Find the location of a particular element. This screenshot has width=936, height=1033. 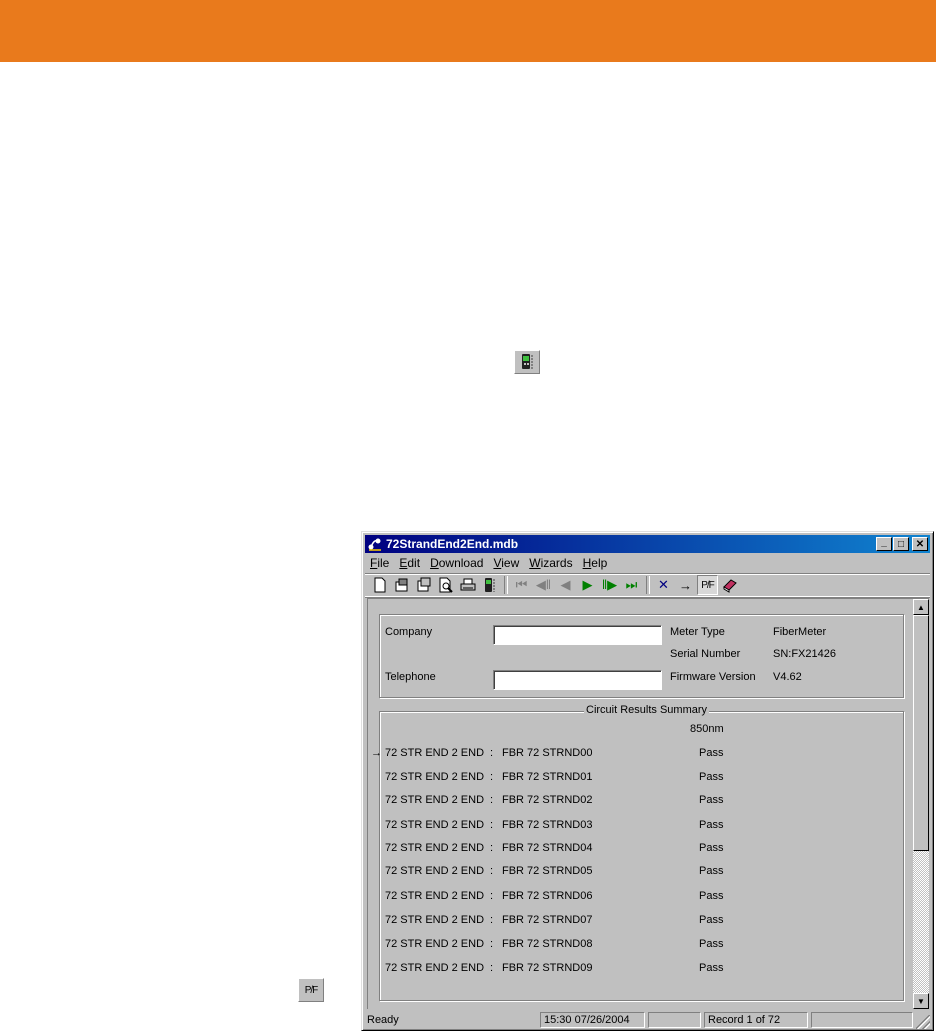

meter-type-value: FiberMeter is located at coordinates (800, 632).